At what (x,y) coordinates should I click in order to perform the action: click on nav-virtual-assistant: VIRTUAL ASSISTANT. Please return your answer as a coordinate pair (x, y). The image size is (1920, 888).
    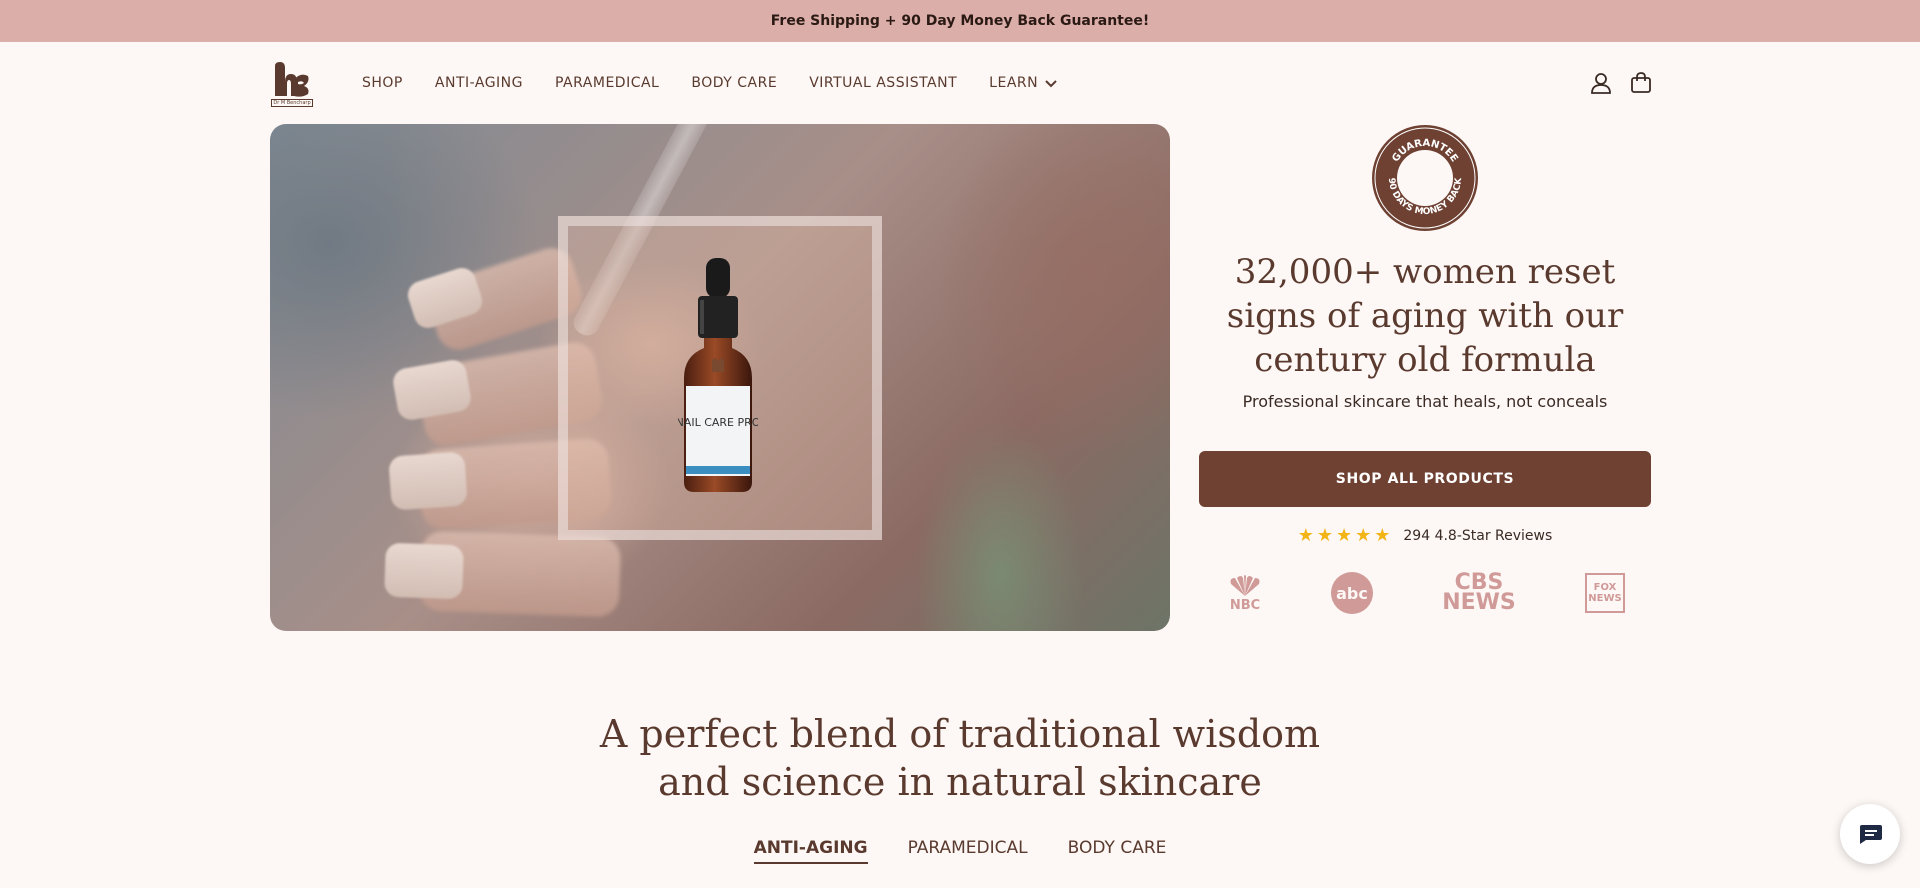
    Looking at the image, I should click on (883, 83).